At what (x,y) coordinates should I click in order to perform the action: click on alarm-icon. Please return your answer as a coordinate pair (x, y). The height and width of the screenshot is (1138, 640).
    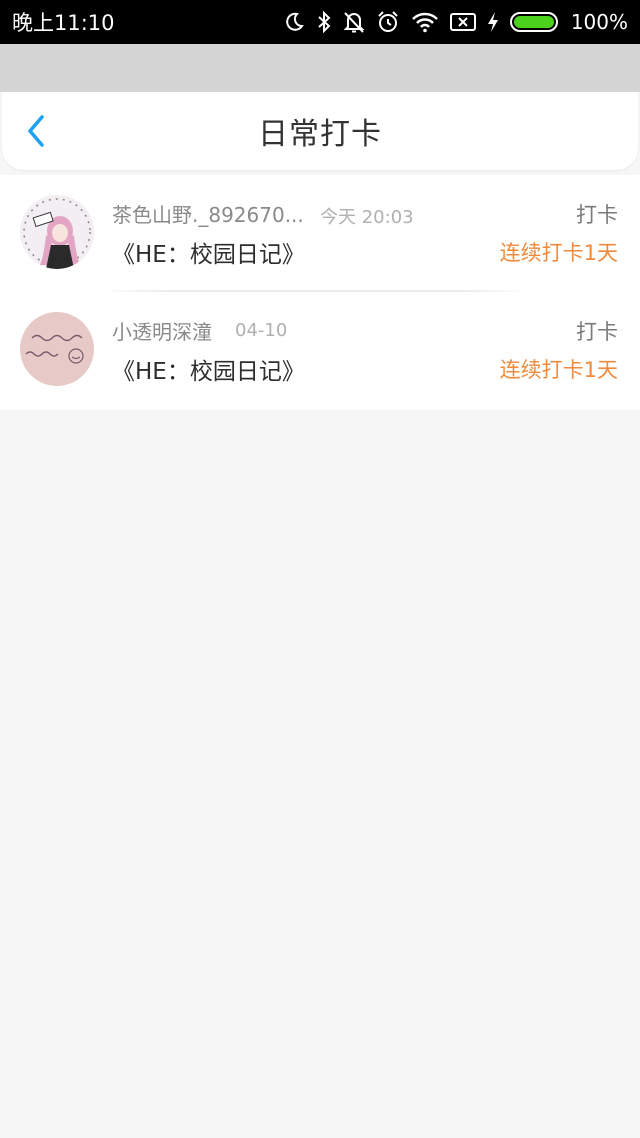
    Looking at the image, I should click on (388, 22).